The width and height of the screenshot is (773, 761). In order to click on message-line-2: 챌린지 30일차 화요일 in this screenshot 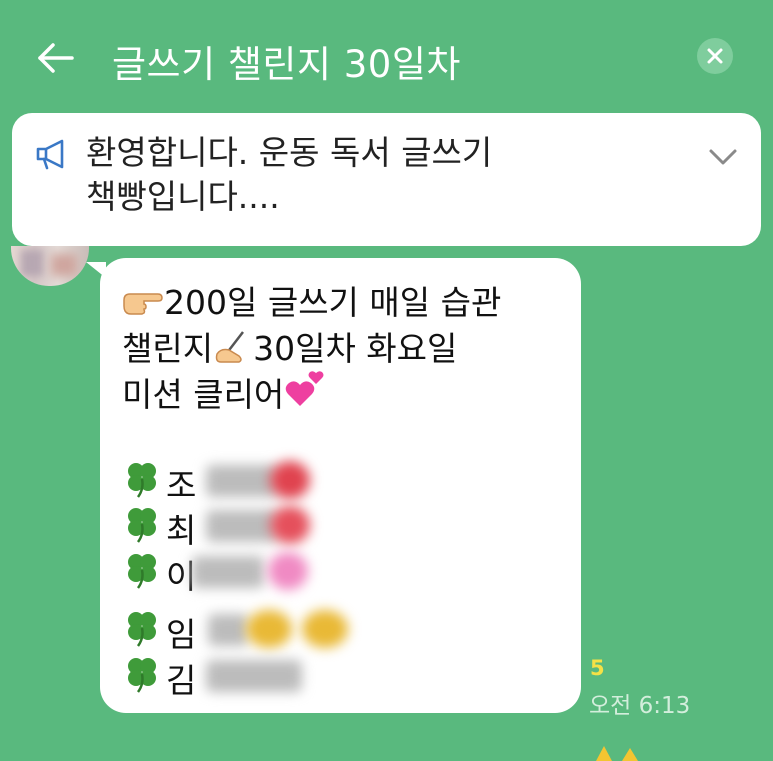, I will do `click(289, 346)`.